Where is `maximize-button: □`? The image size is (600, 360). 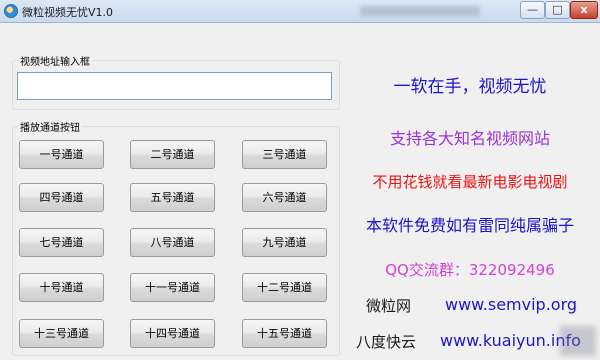
maximize-button: □ is located at coordinates (557, 10).